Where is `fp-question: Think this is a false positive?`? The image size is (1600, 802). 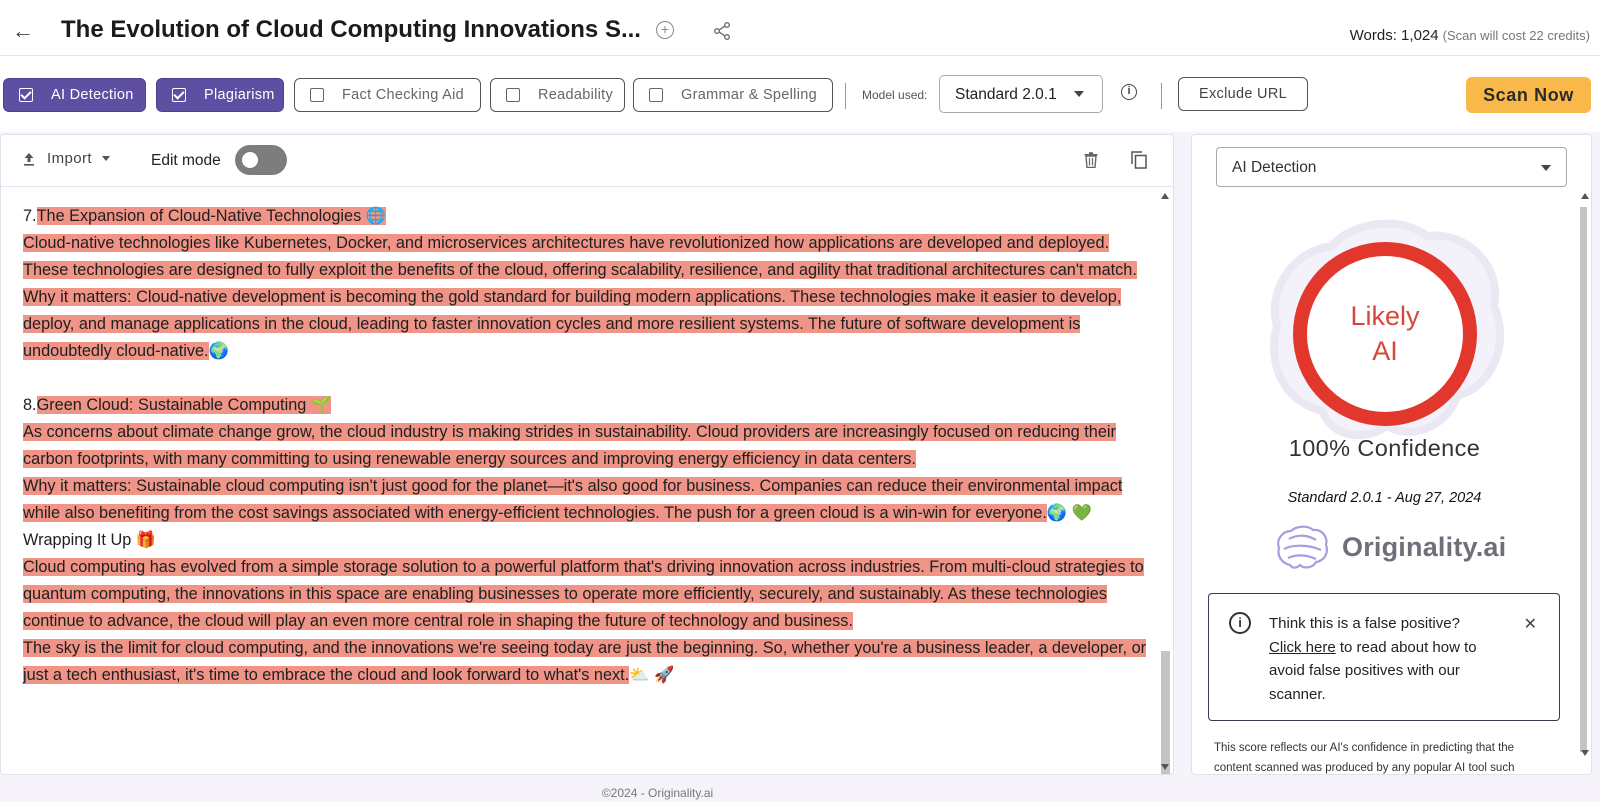 fp-question: Think this is a false positive? is located at coordinates (1364, 623).